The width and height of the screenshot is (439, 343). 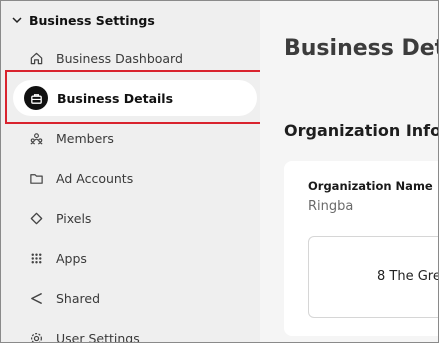 What do you see at coordinates (36, 334) in the screenshot?
I see `gear-icon` at bounding box center [36, 334].